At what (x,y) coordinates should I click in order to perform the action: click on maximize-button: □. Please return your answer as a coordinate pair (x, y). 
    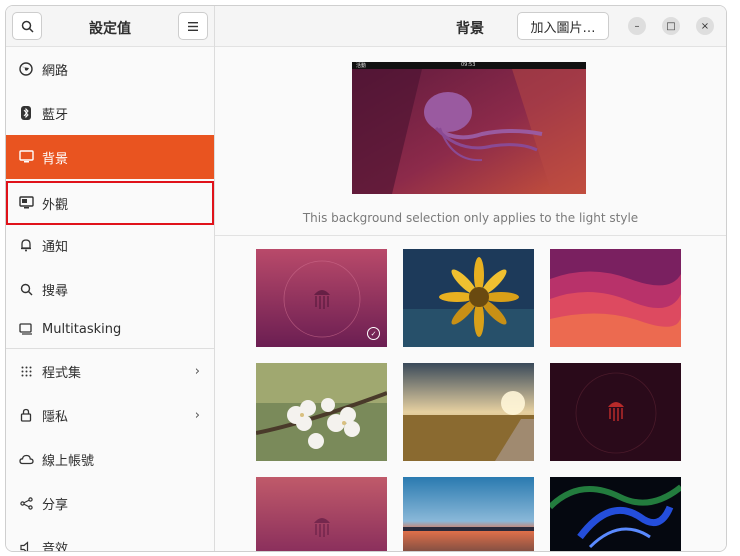
    Looking at the image, I should click on (671, 26).